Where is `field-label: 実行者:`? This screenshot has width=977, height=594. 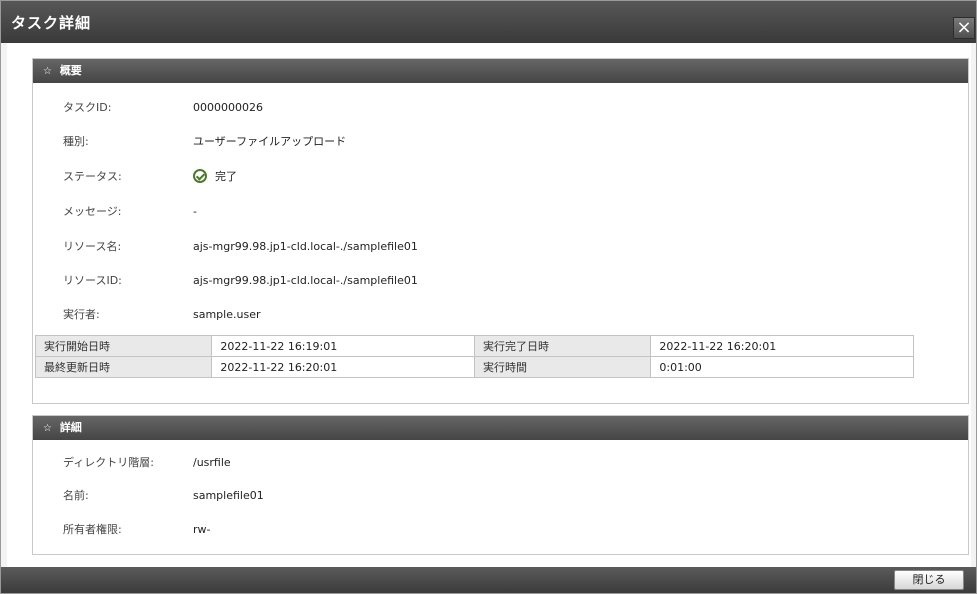
field-label: 実行者: is located at coordinates (81, 314).